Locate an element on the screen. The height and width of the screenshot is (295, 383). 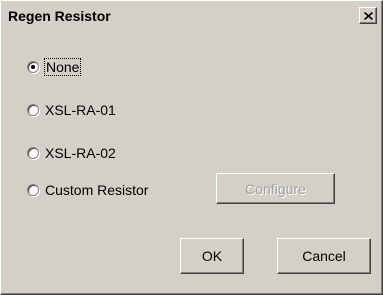
radio-xsl-ra-01: XSL-RA-01 is located at coordinates (71, 110).